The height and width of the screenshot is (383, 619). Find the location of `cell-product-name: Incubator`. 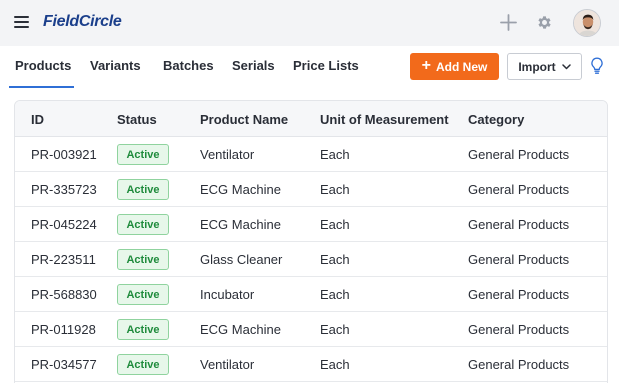

cell-product-name: Incubator is located at coordinates (227, 294).